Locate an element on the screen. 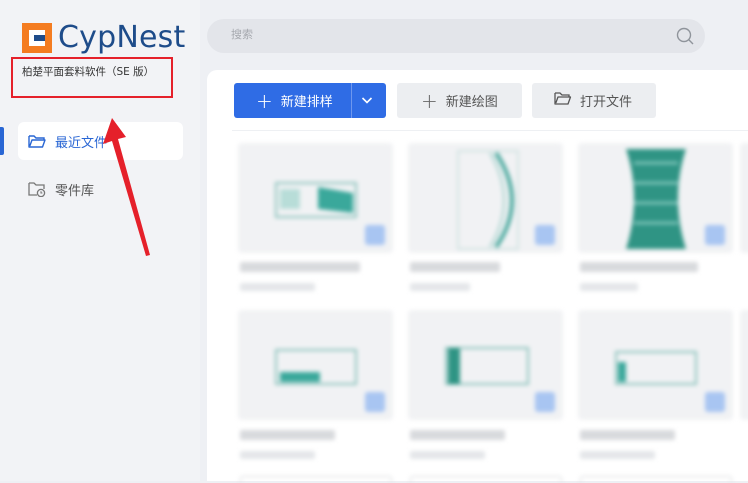 This screenshot has height=483, width=748. sidebar-item-label: 零件库 is located at coordinates (75, 191).